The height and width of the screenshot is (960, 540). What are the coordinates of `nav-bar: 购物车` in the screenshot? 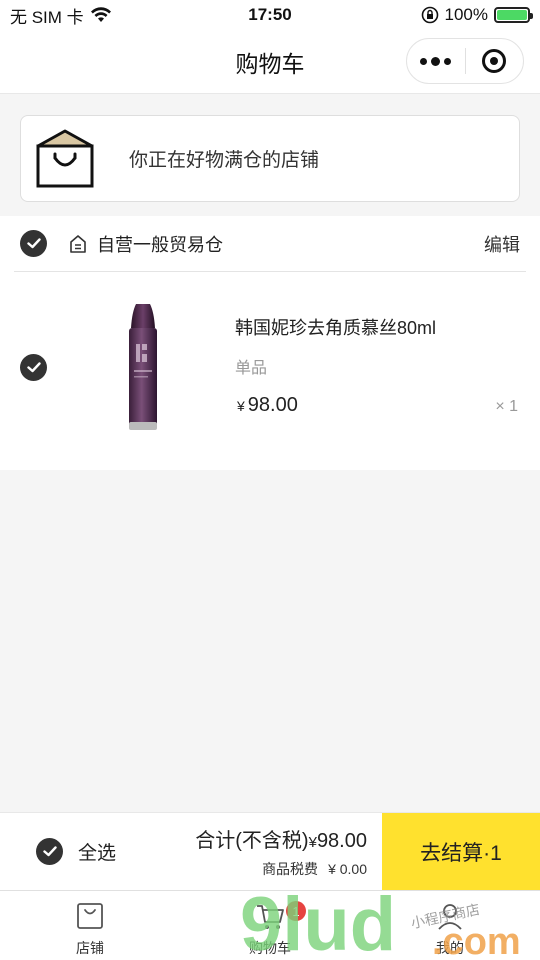 It's located at (270, 62).